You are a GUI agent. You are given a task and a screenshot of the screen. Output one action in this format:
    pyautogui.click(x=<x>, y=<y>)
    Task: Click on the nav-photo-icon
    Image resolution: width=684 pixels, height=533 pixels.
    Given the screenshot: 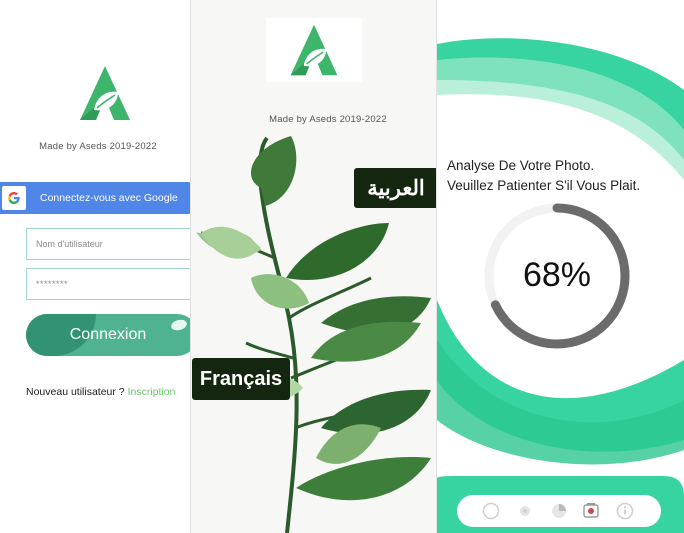 What is the action you would take?
    pyautogui.click(x=591, y=511)
    